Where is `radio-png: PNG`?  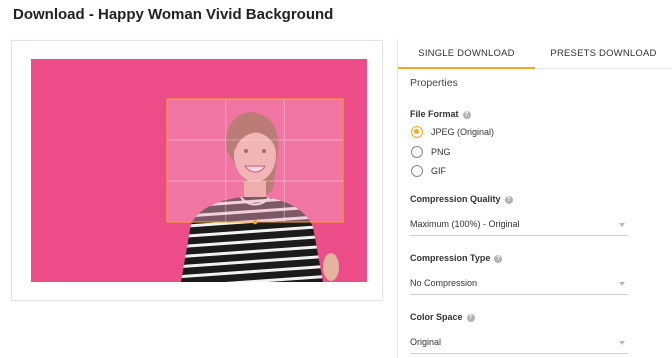
radio-png: PNG is located at coordinates (431, 152).